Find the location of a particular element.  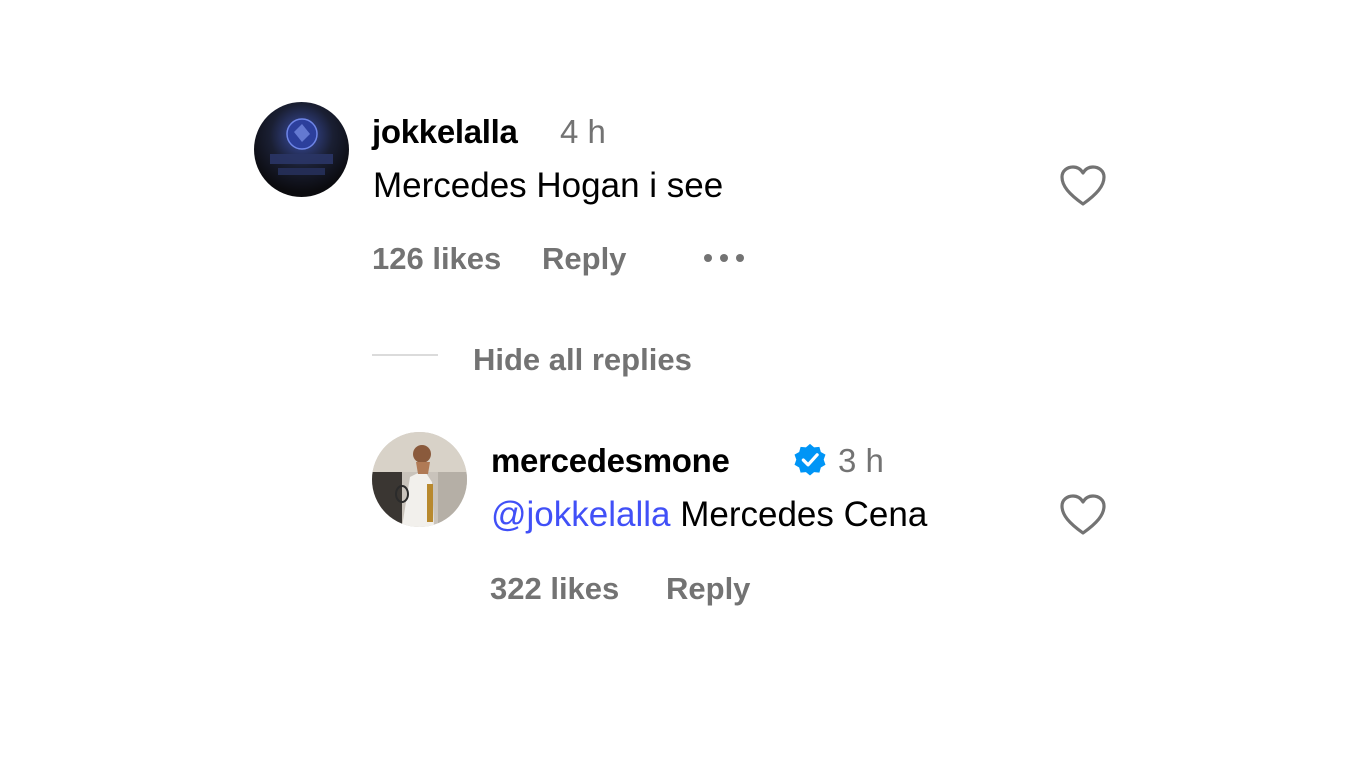

reply-like-button is located at coordinates (1083, 515).